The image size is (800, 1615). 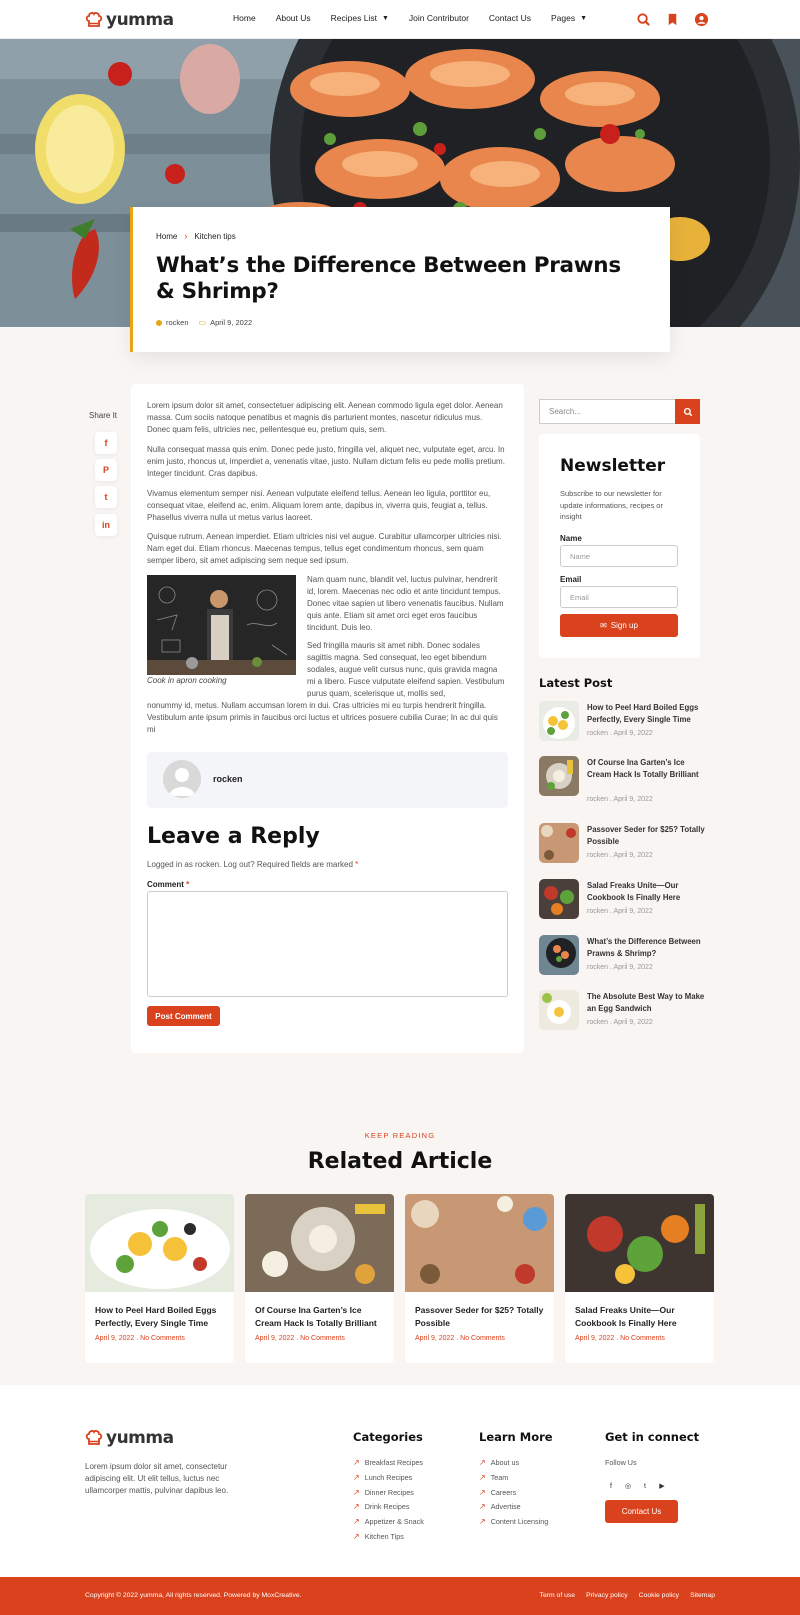 I want to click on name-field: Name, so click(x=619, y=556).